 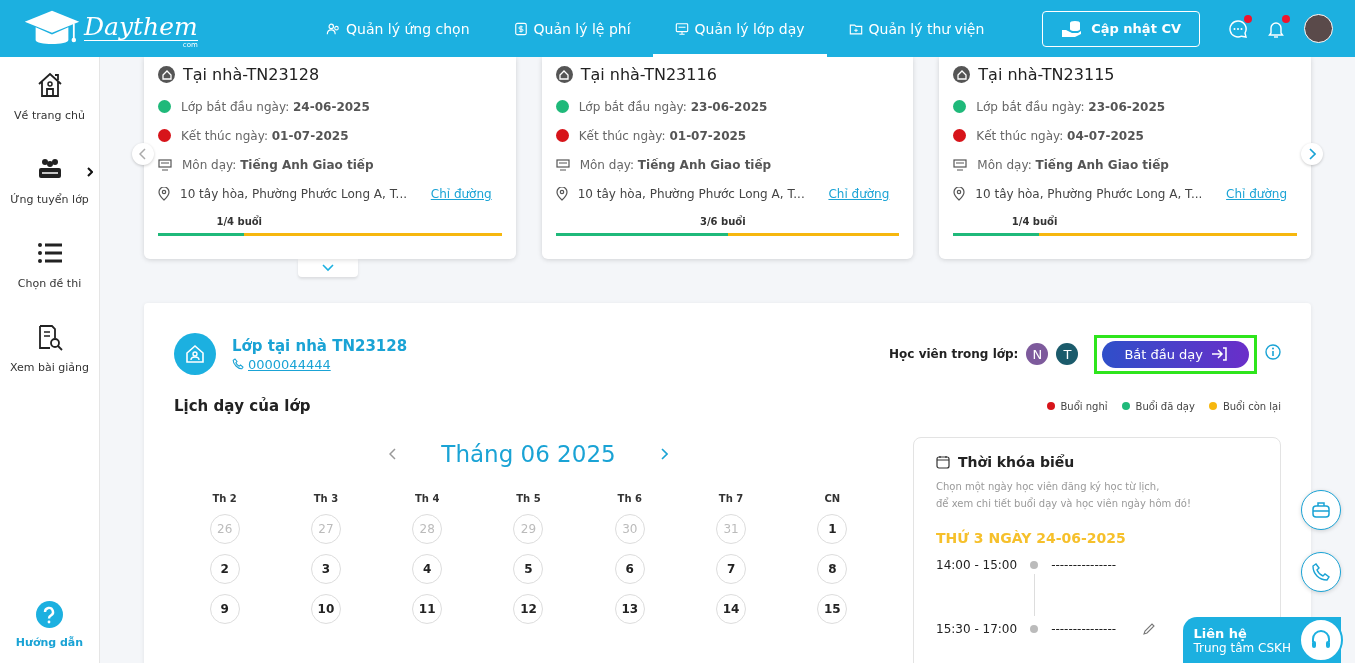 What do you see at coordinates (1220, 633) in the screenshot?
I see `contact-title: Liên hệ` at bounding box center [1220, 633].